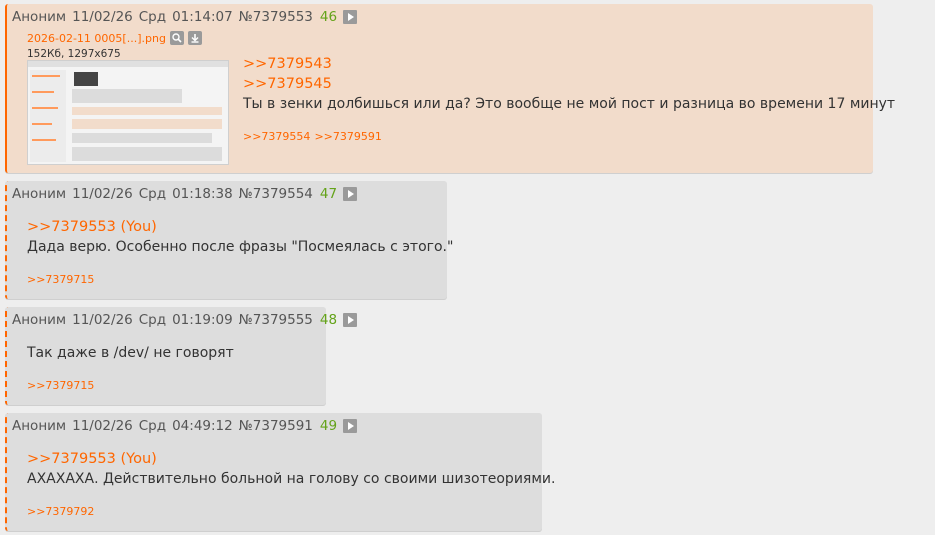  What do you see at coordinates (128, 112) in the screenshot?
I see `image-thumbnail` at bounding box center [128, 112].